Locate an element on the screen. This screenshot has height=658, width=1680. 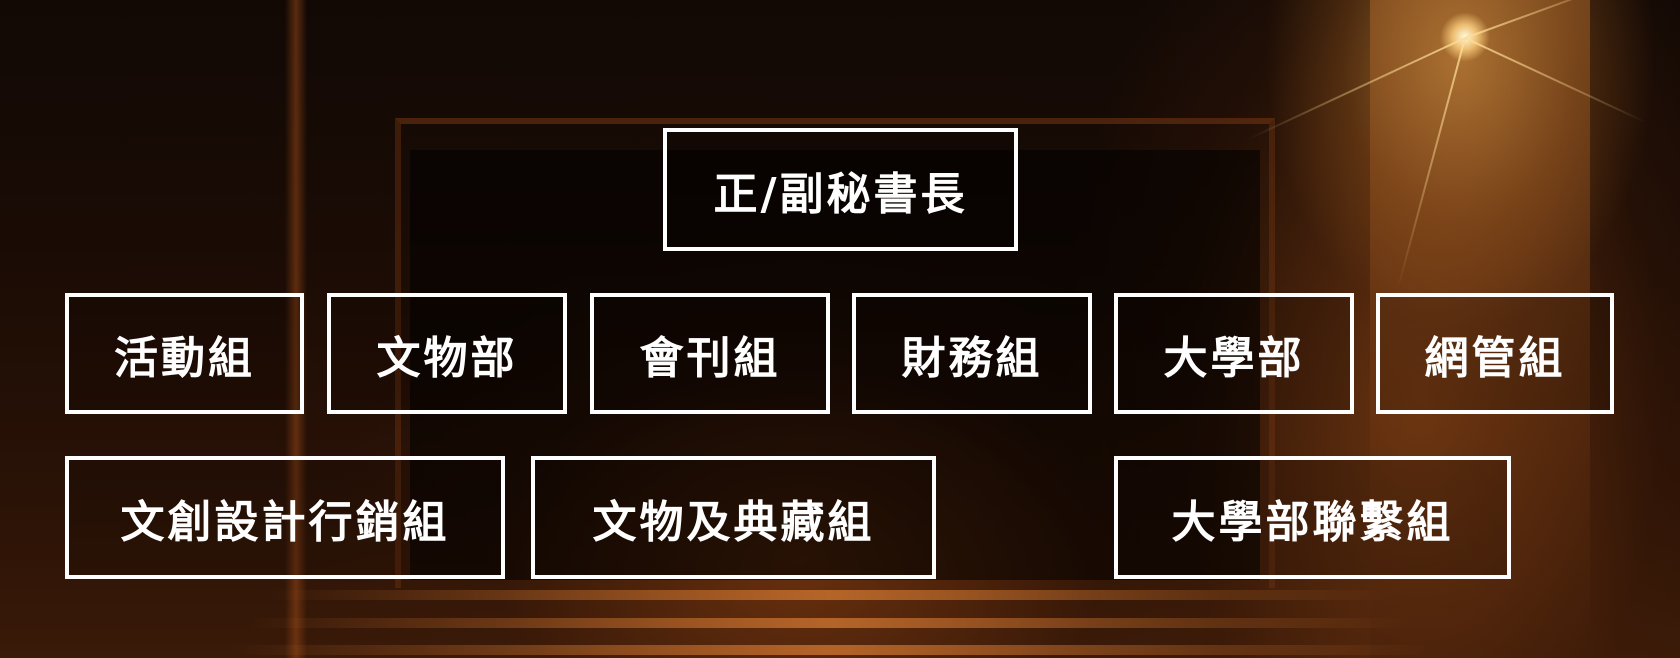
node-label: 會刊組 is located at coordinates (710, 358).